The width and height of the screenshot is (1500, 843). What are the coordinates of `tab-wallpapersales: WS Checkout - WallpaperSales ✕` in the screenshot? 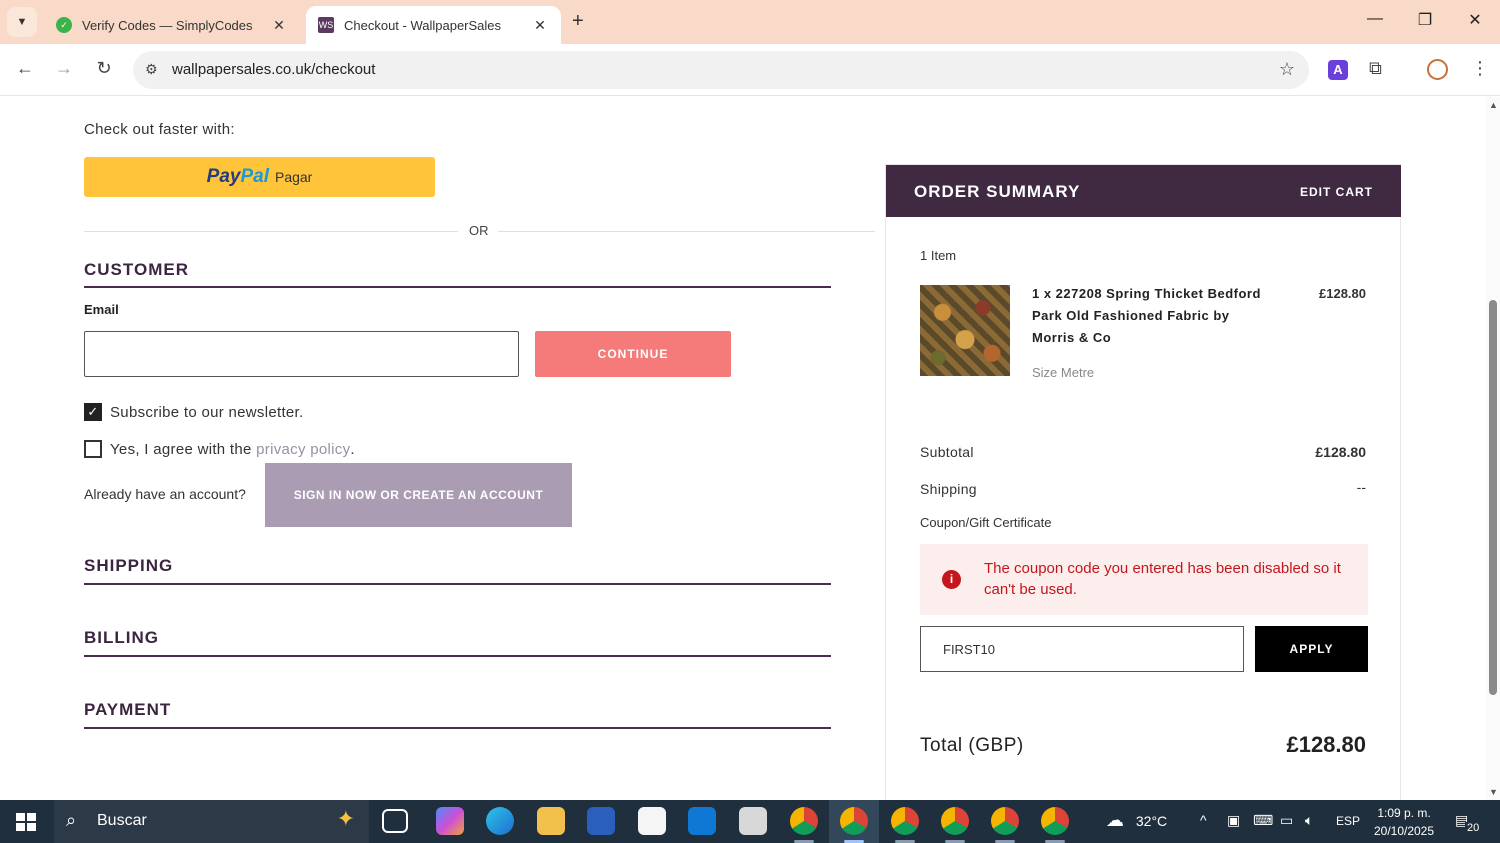 It's located at (433, 25).